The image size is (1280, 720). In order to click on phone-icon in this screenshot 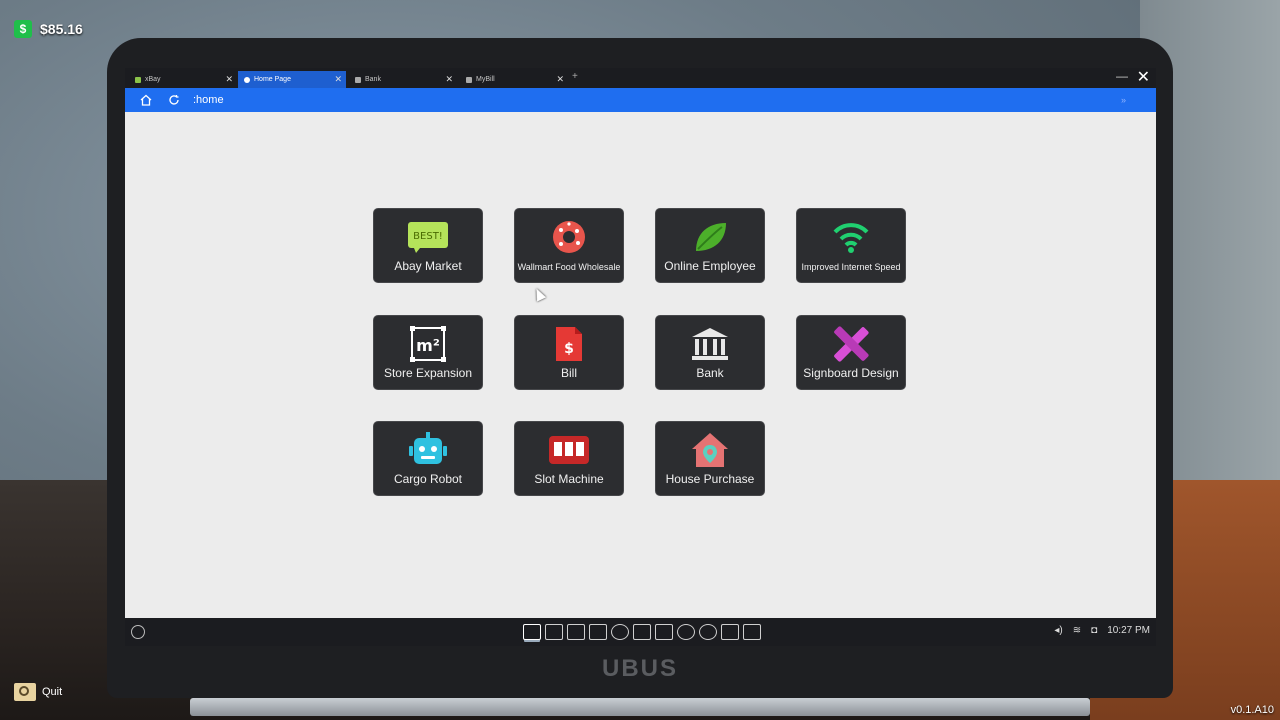, I will do `click(642, 632)`.